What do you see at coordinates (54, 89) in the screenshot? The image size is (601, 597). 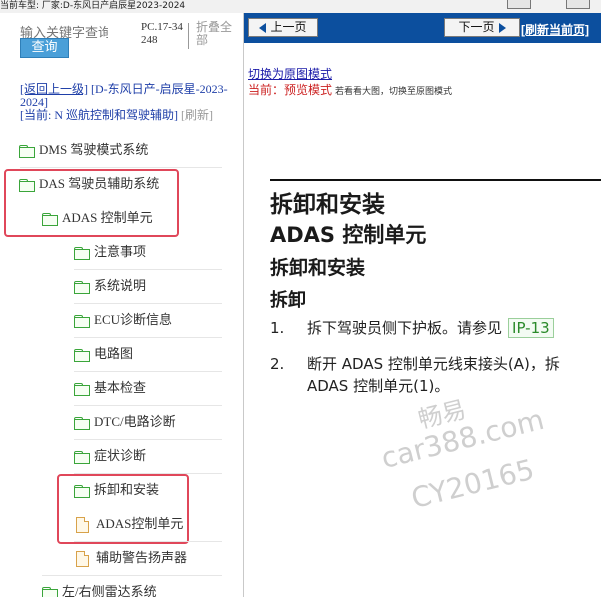 I see `back-link: [返回上一级]` at bounding box center [54, 89].